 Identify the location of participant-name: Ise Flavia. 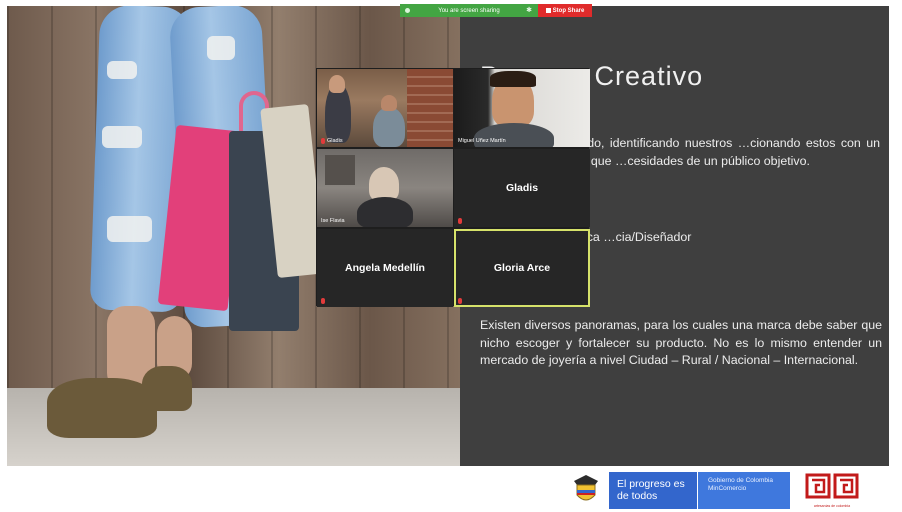
(333, 221).